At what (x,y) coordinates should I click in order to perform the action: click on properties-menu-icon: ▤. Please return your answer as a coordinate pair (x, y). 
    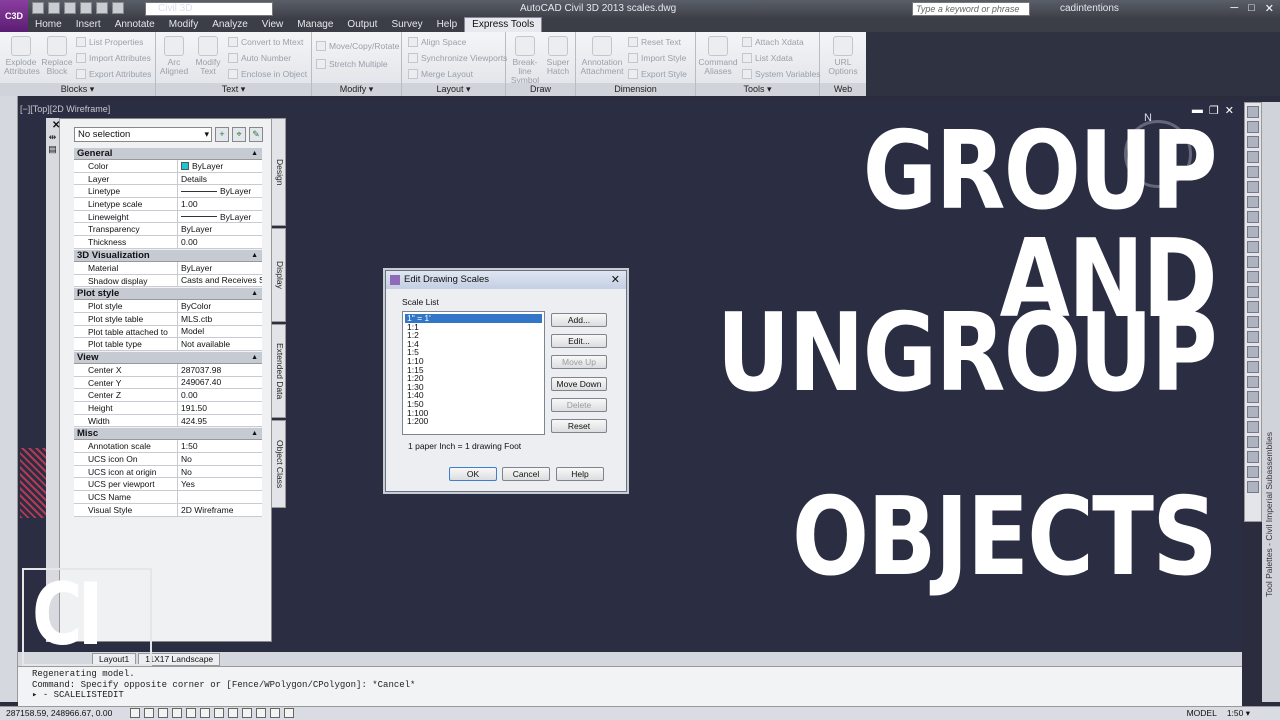
    Looking at the image, I should click on (53, 149).